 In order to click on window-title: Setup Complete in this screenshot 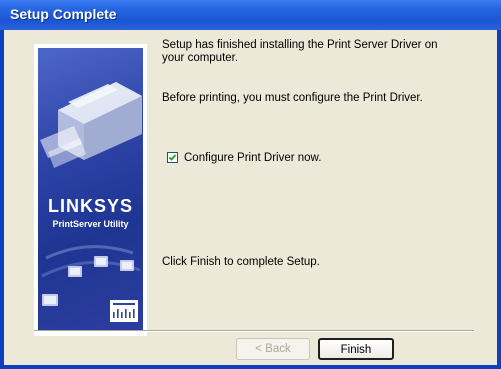, I will do `click(63, 14)`.